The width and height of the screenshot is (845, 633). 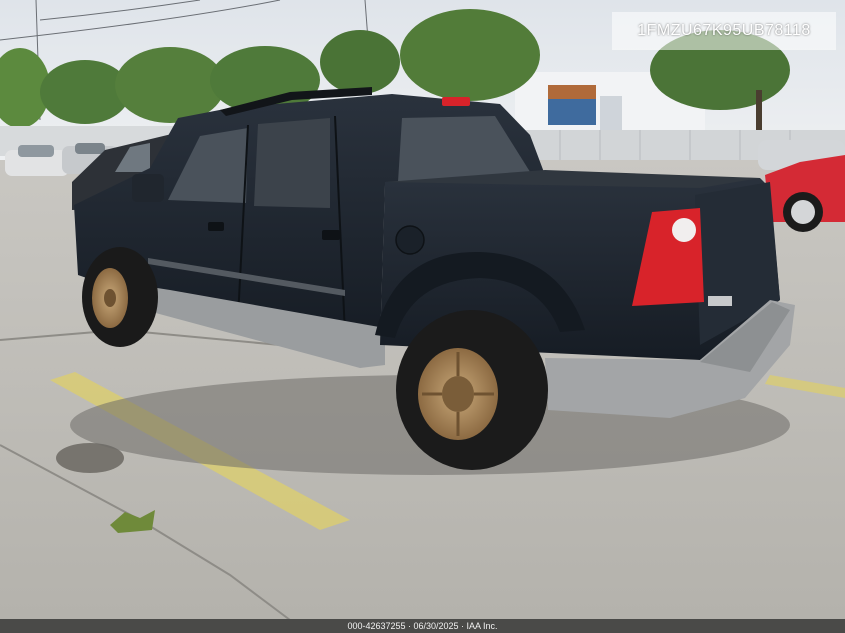 What do you see at coordinates (472, 390) in the screenshot?
I see `rear-wheel` at bounding box center [472, 390].